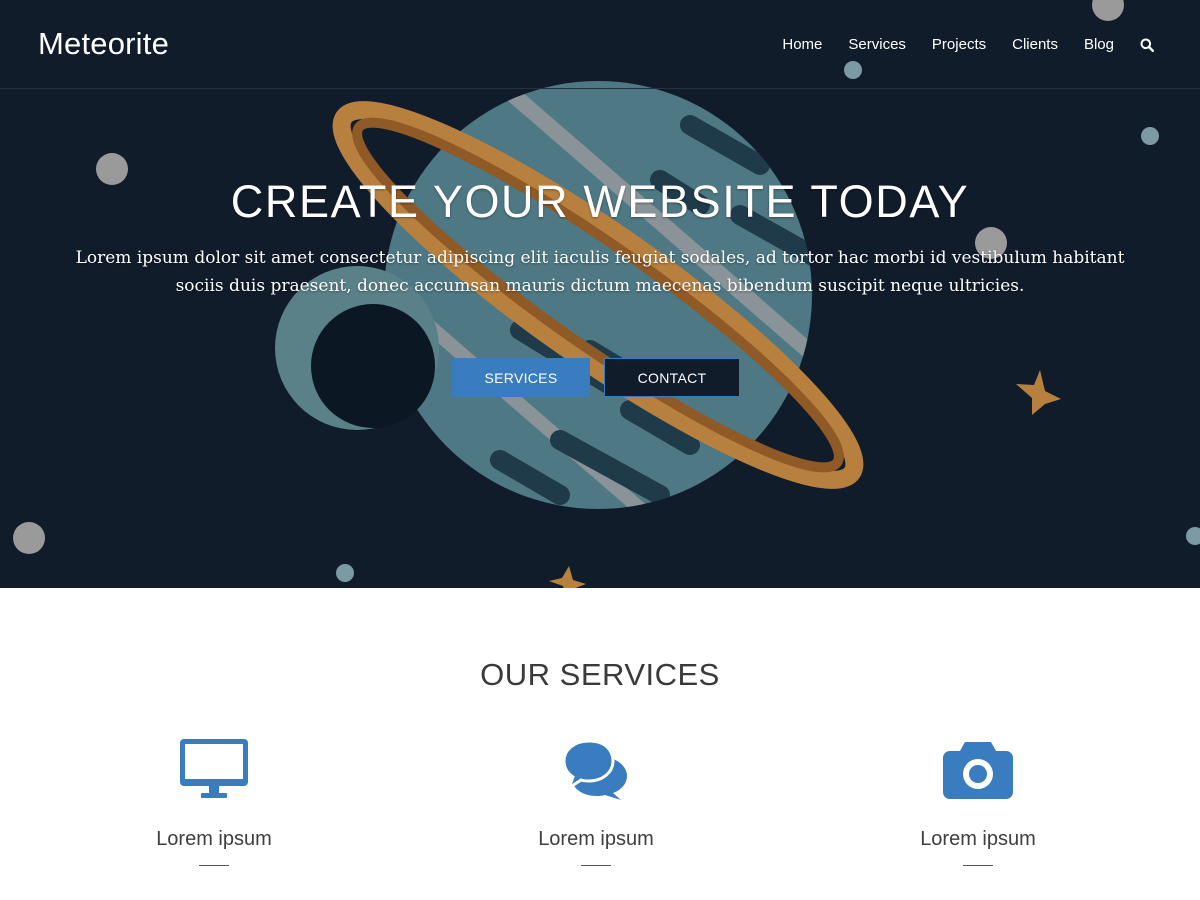 Image resolution: width=1200 pixels, height=900 pixels. What do you see at coordinates (802, 44) in the screenshot?
I see `nav-home: Home` at bounding box center [802, 44].